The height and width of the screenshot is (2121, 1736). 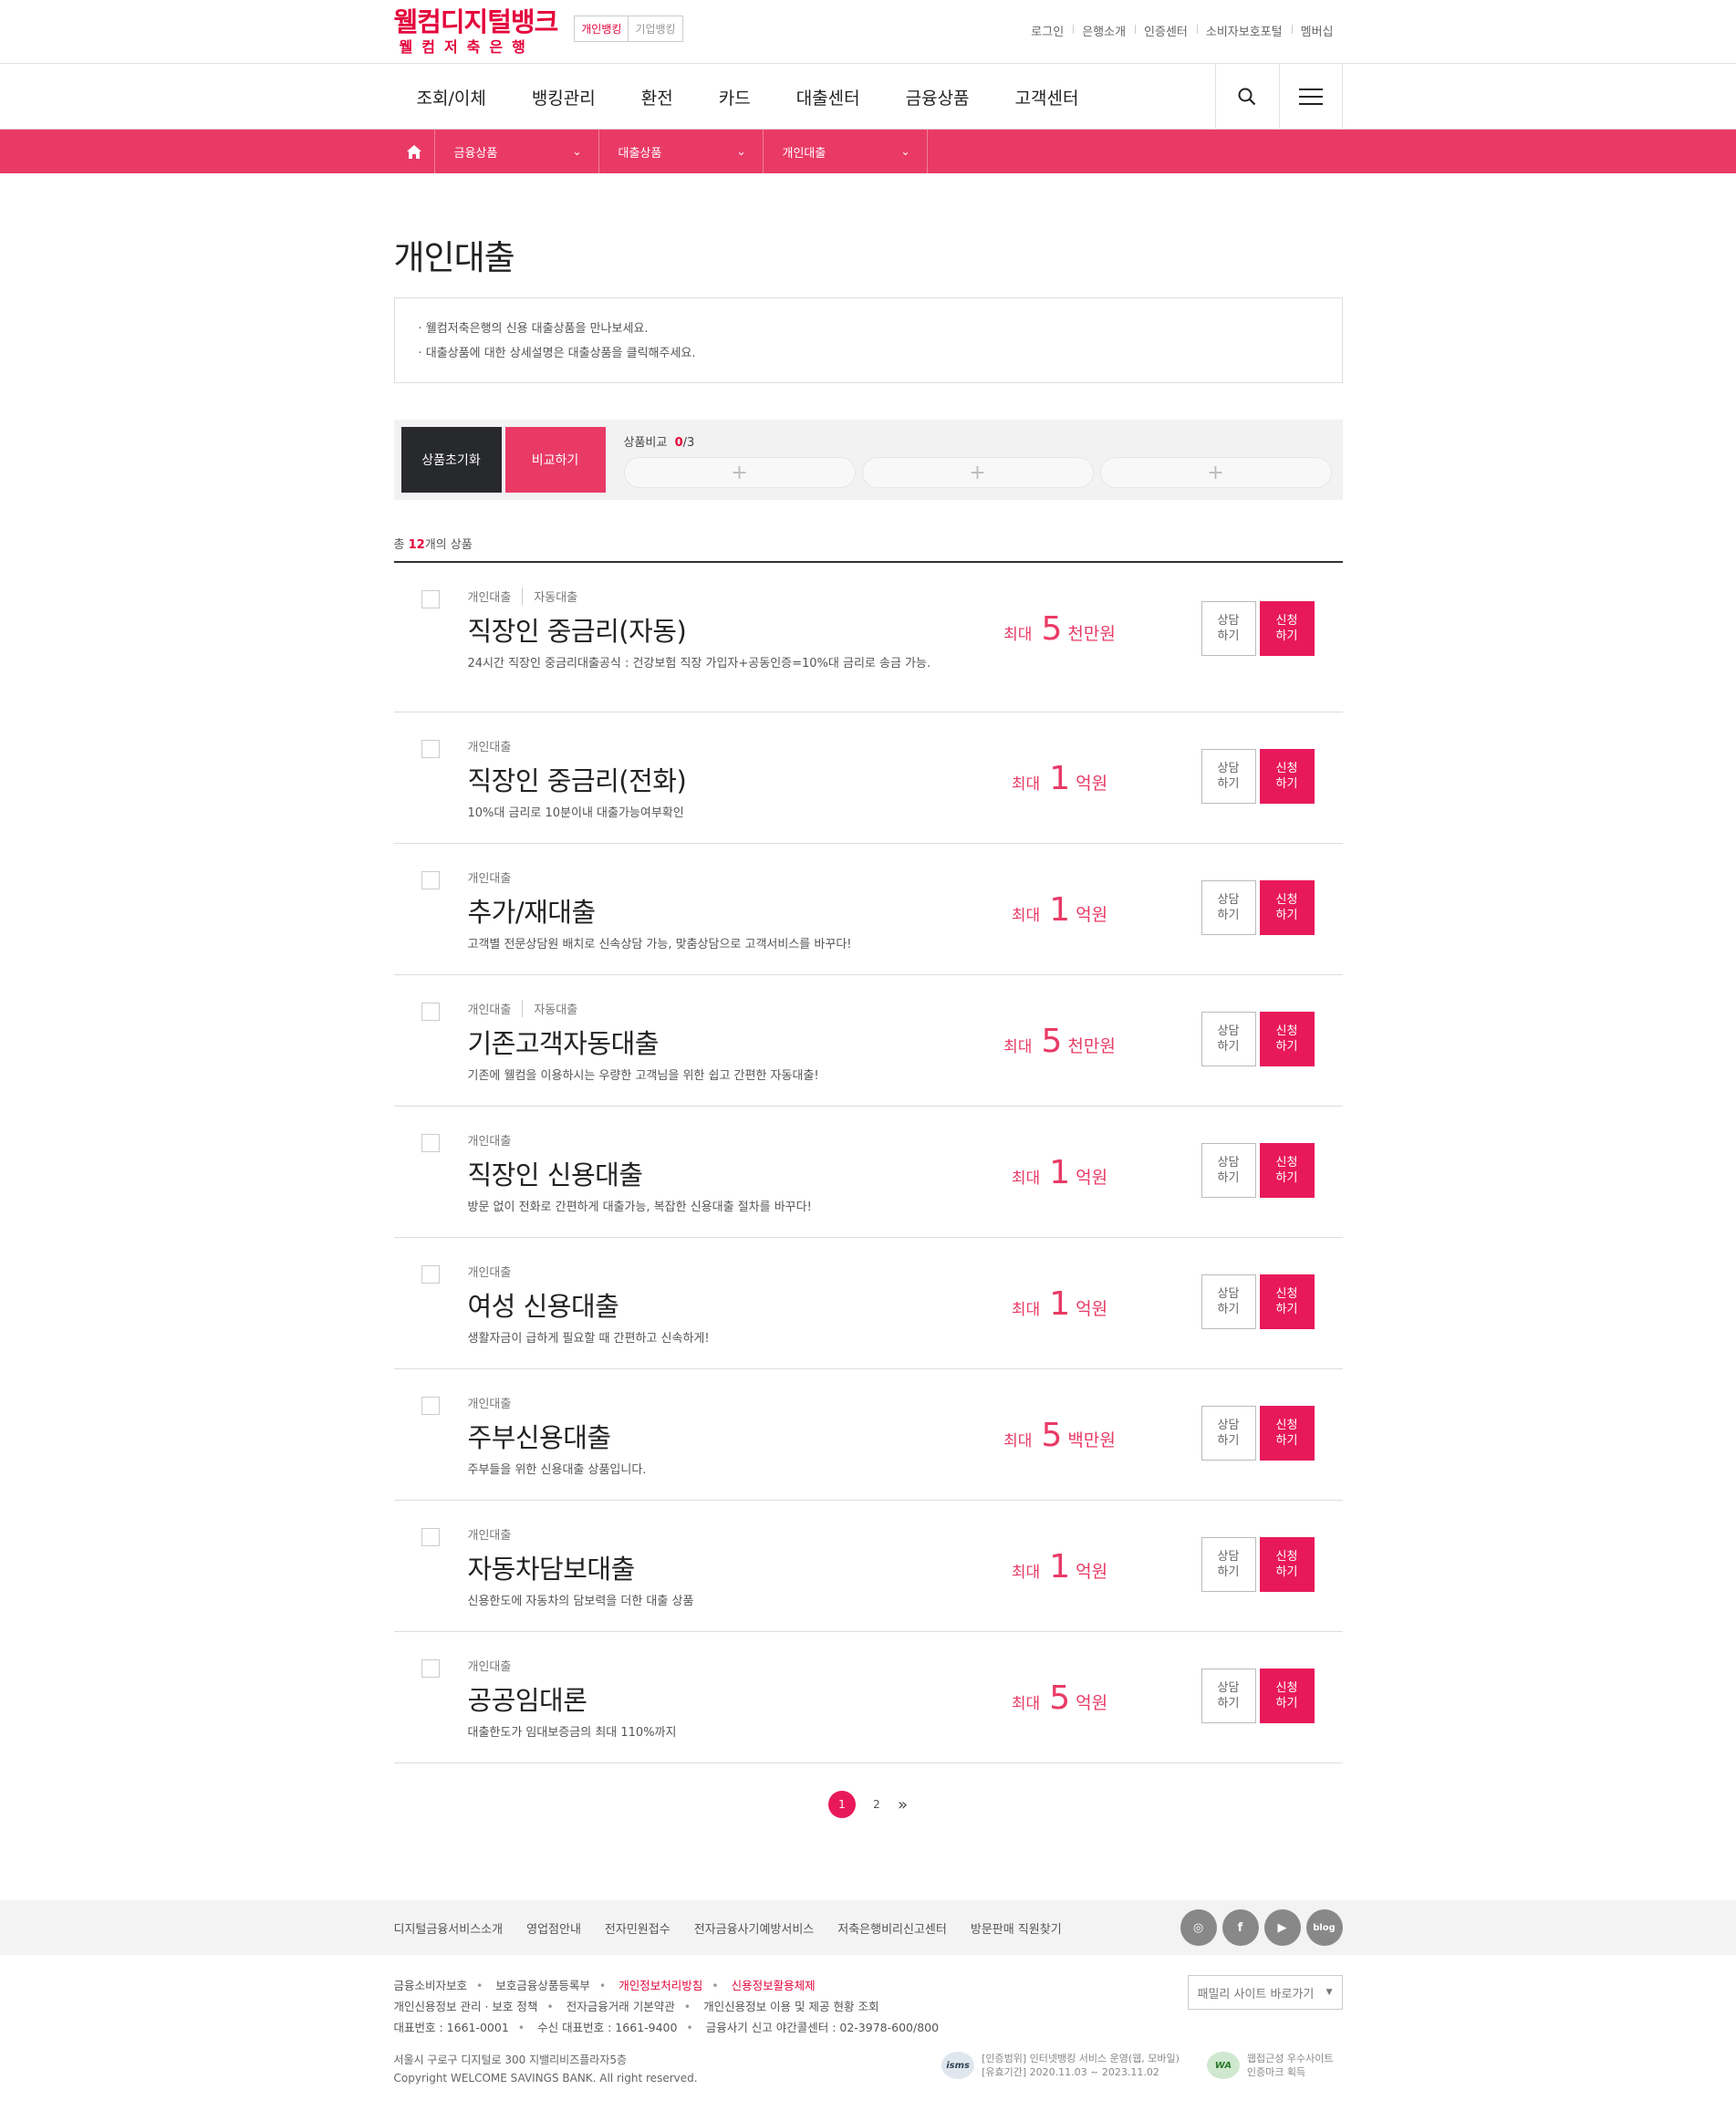 What do you see at coordinates (1265, 1992) in the screenshot?
I see `family-site-select: 패밀리 사이트 바로가기 ▼` at bounding box center [1265, 1992].